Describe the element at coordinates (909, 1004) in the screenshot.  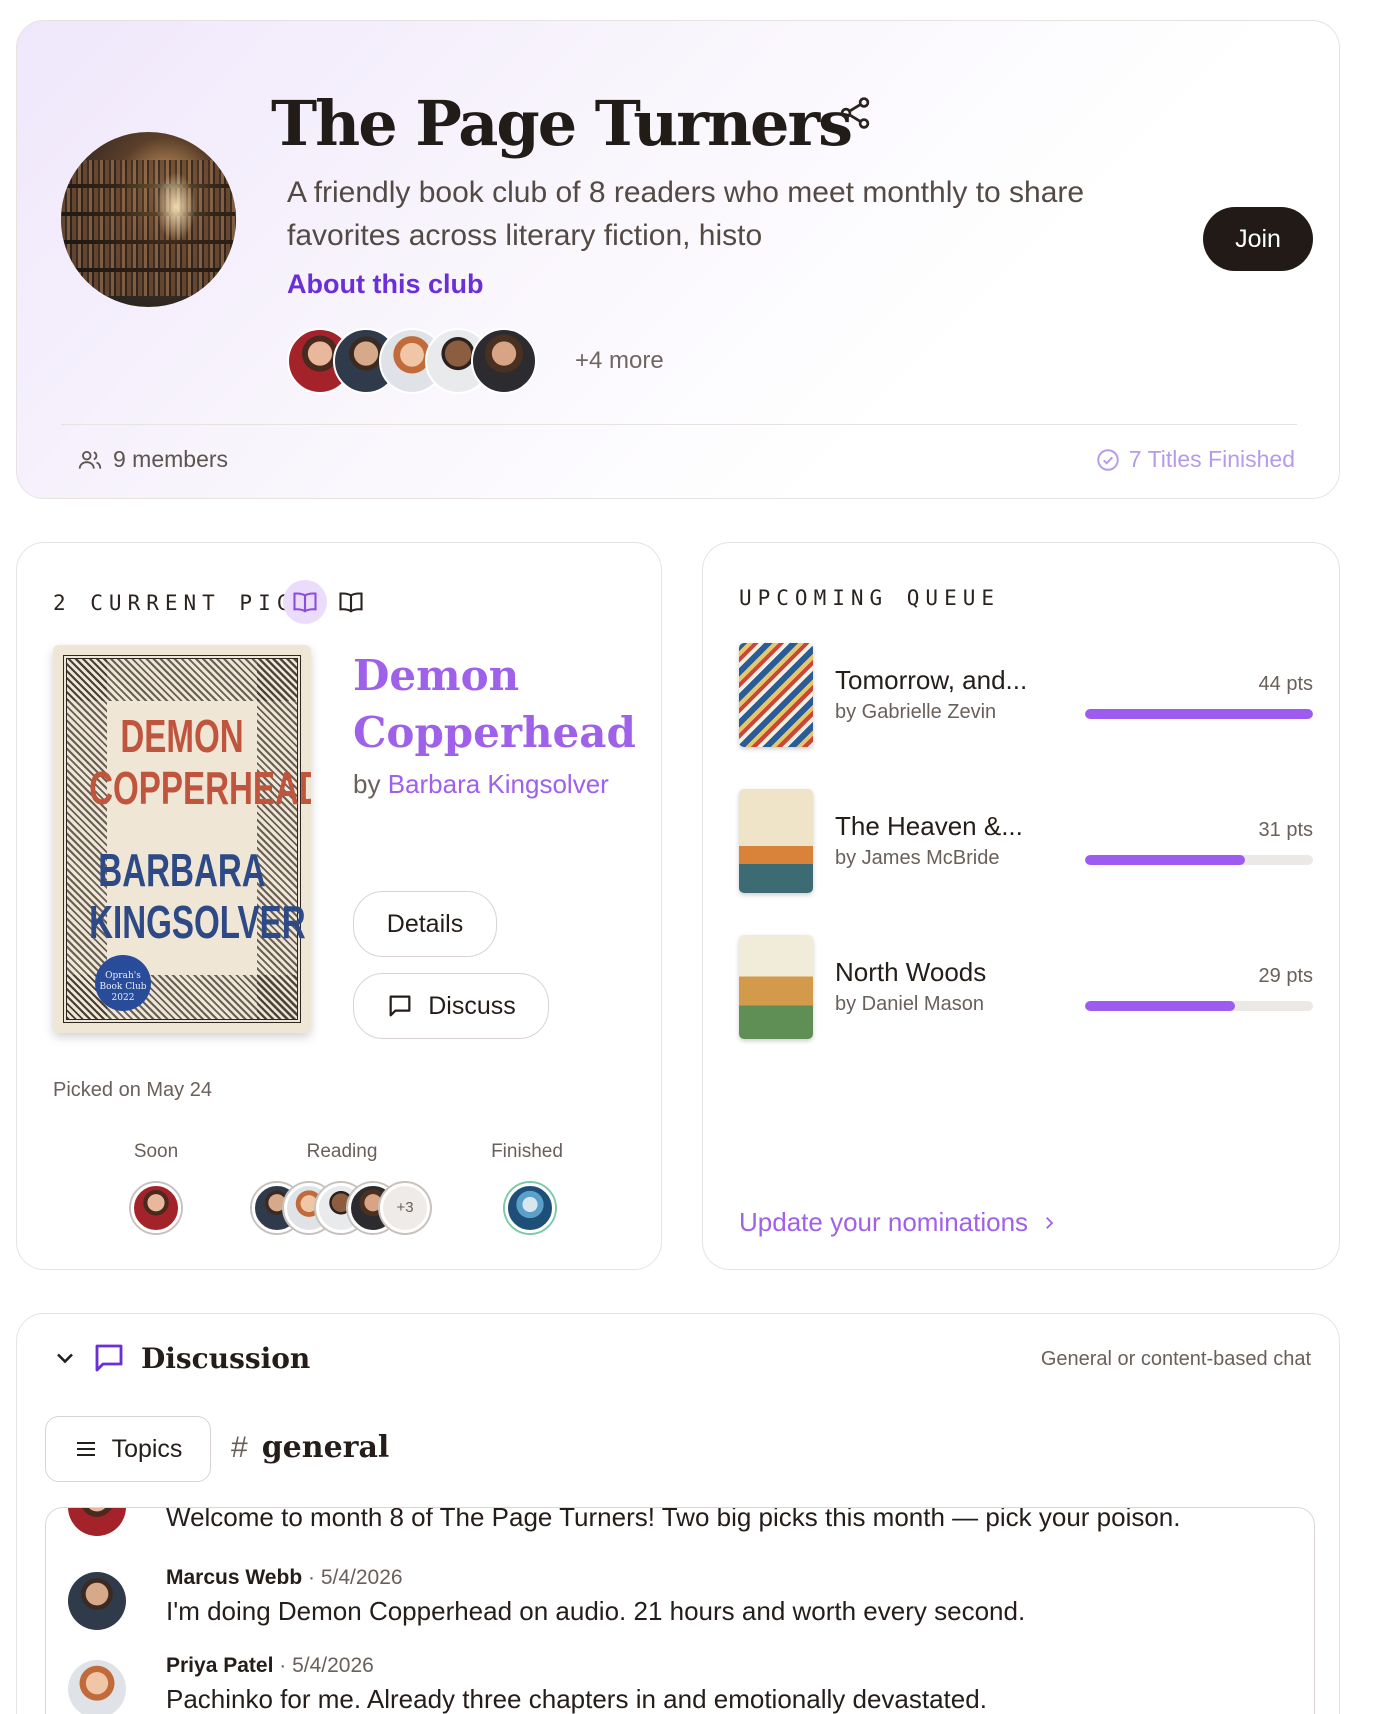
I see `queue-author: by Daniel Mason` at that location.